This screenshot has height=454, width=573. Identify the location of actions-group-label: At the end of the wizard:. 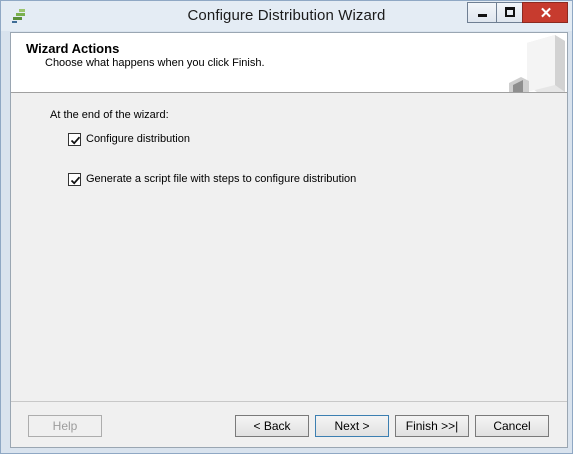
(109, 115).